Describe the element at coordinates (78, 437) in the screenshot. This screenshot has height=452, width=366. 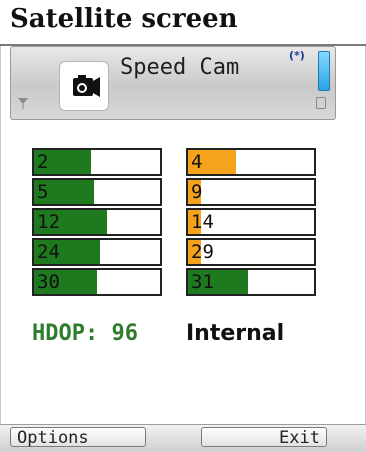
I see `options-softkey: Options` at that location.